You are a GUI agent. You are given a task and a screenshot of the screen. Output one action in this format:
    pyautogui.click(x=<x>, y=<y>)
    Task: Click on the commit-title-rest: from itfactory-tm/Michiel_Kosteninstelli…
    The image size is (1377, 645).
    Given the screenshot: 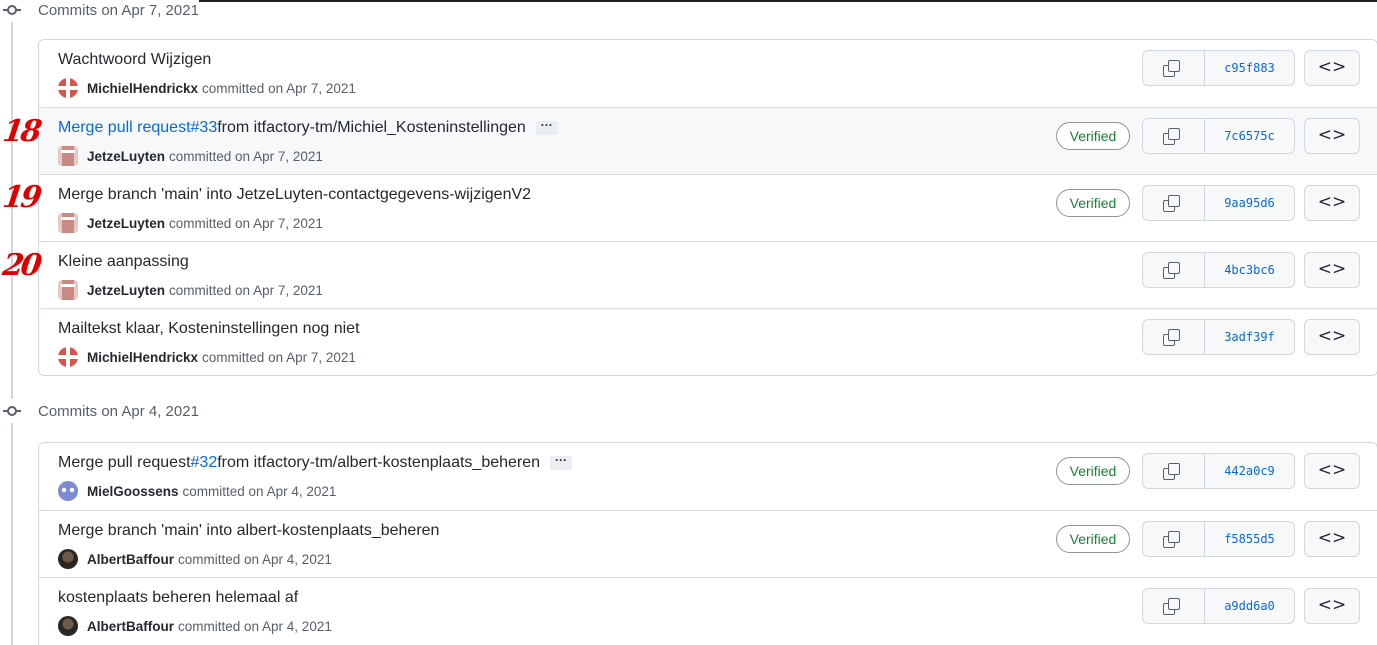 What is the action you would take?
    pyautogui.click(x=371, y=128)
    